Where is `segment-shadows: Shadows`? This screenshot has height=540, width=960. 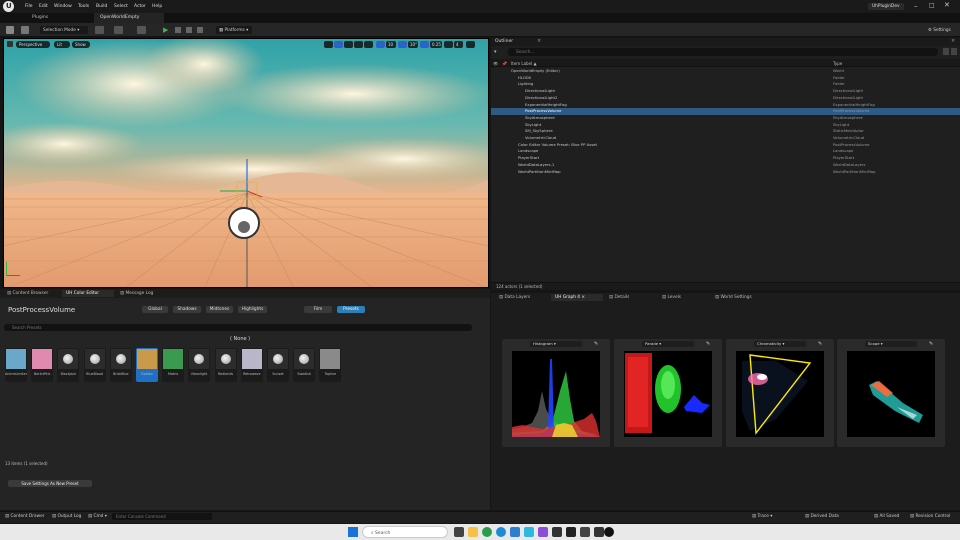
segment-shadows: Shadows is located at coordinates (187, 309).